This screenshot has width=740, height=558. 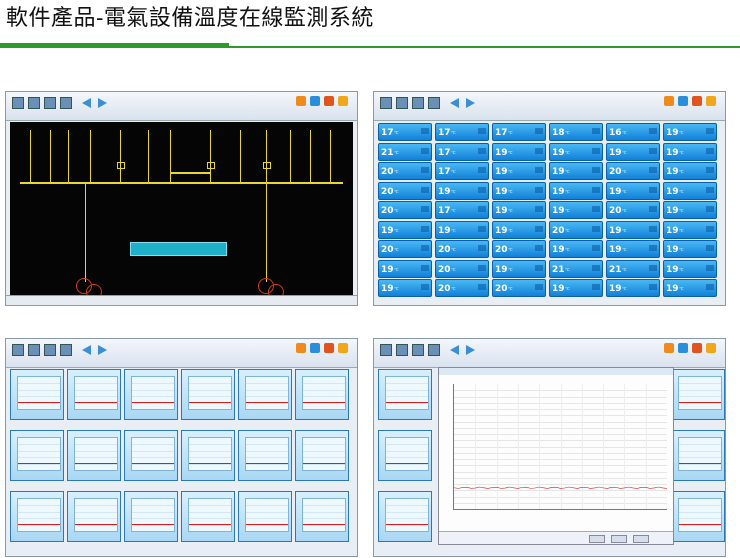 What do you see at coordinates (619, 539) in the screenshot?
I see `print-button` at bounding box center [619, 539].